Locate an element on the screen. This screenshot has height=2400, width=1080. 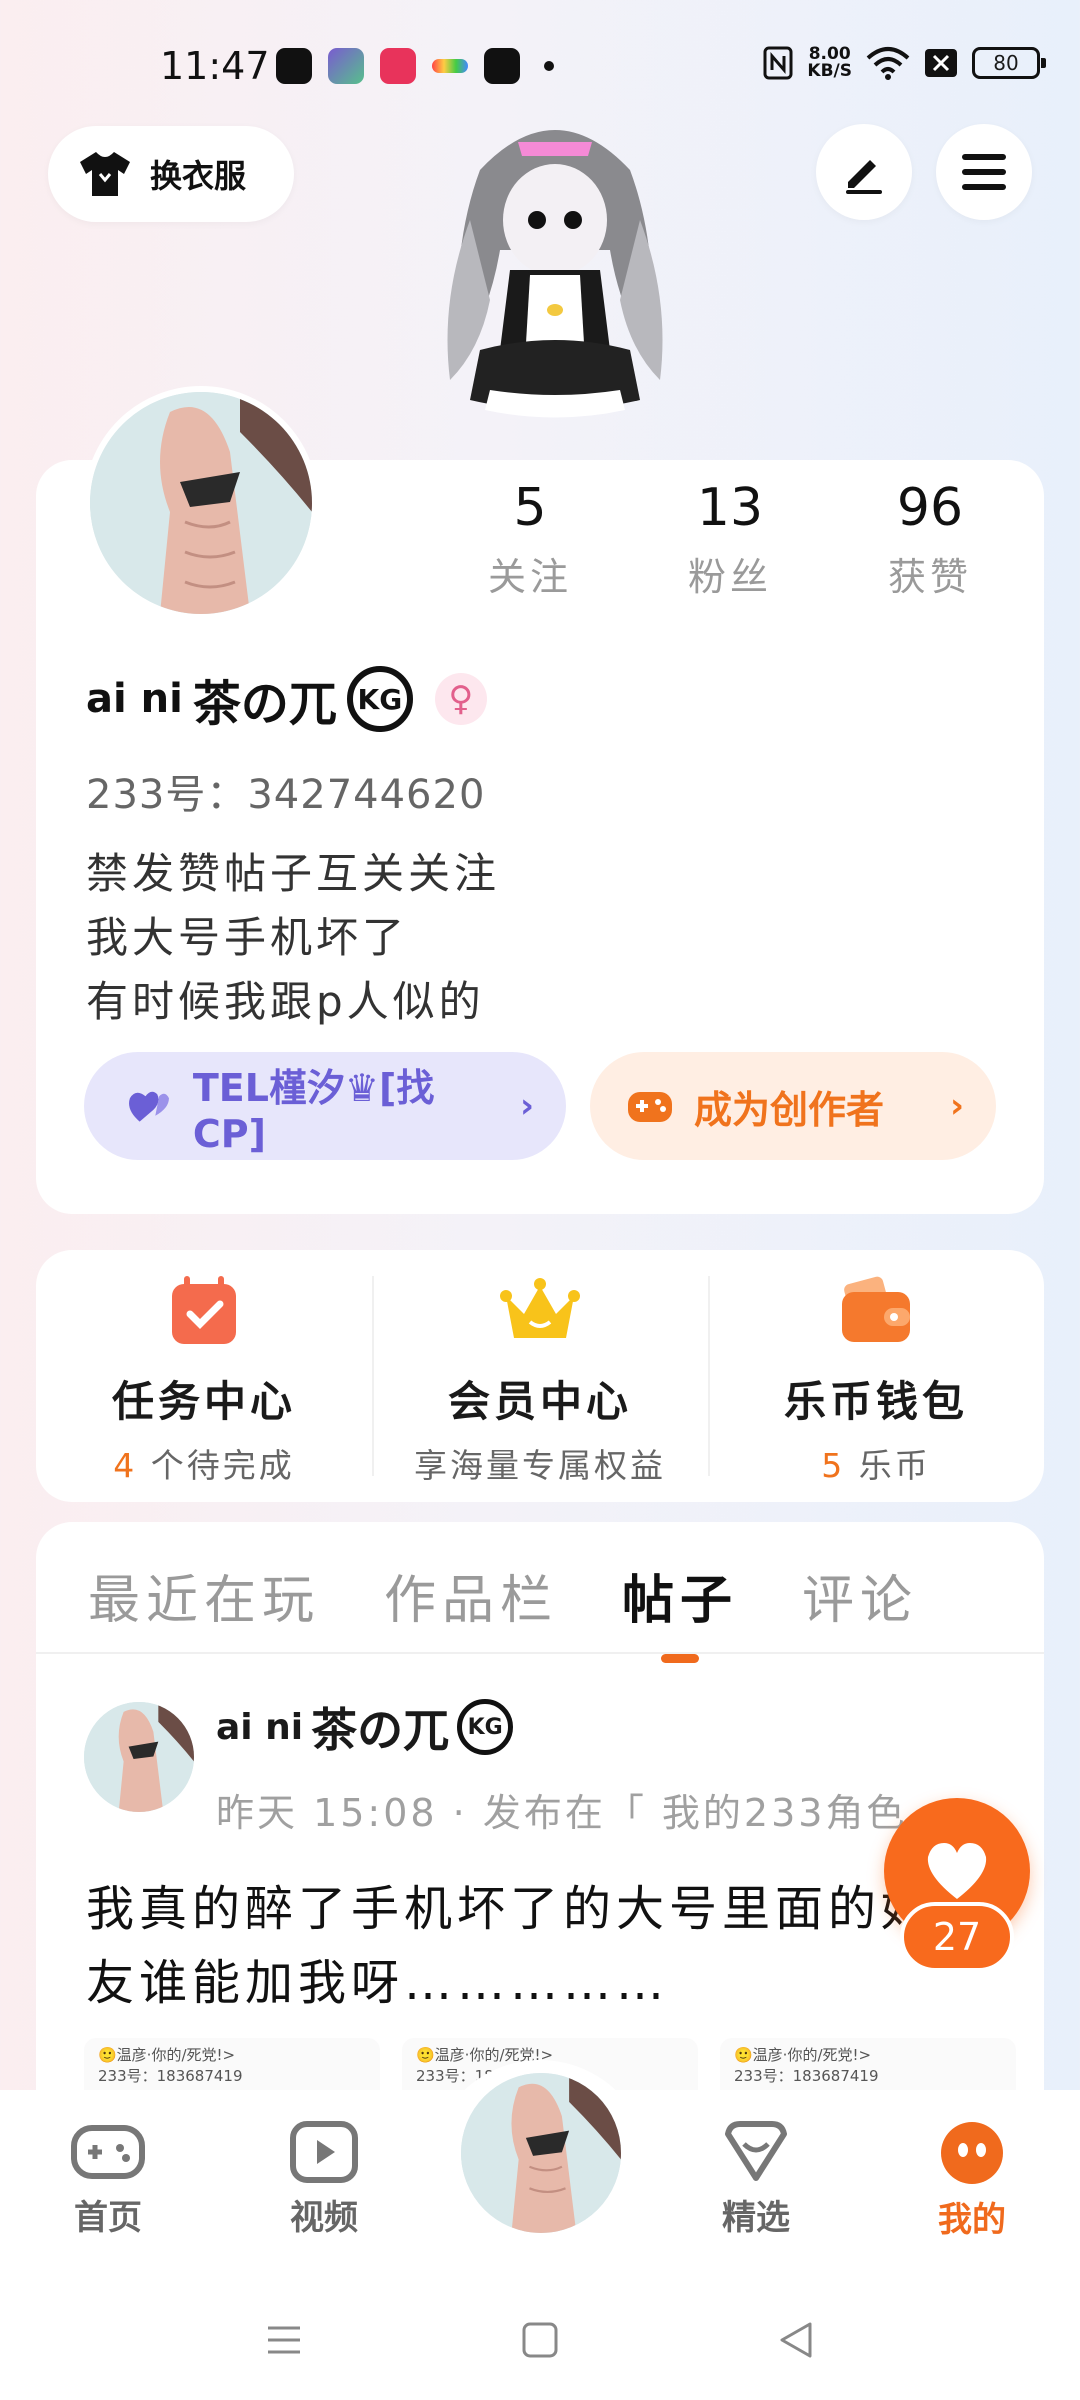
pending-count: 4 is located at coordinates (125, 1465).